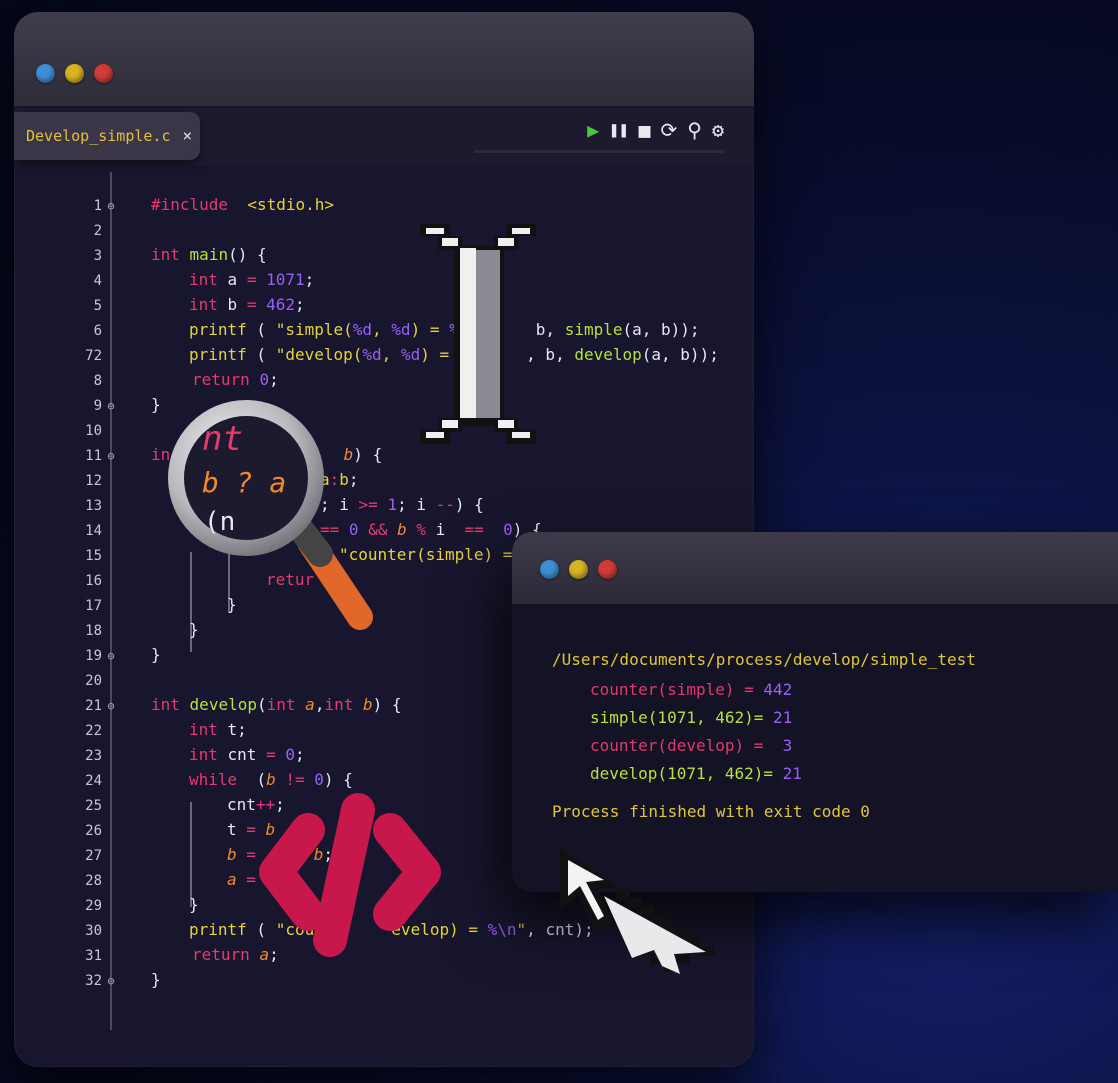 The image size is (1118, 1083). Describe the element at coordinates (93, 456) in the screenshot. I see `line-number: 11` at that location.